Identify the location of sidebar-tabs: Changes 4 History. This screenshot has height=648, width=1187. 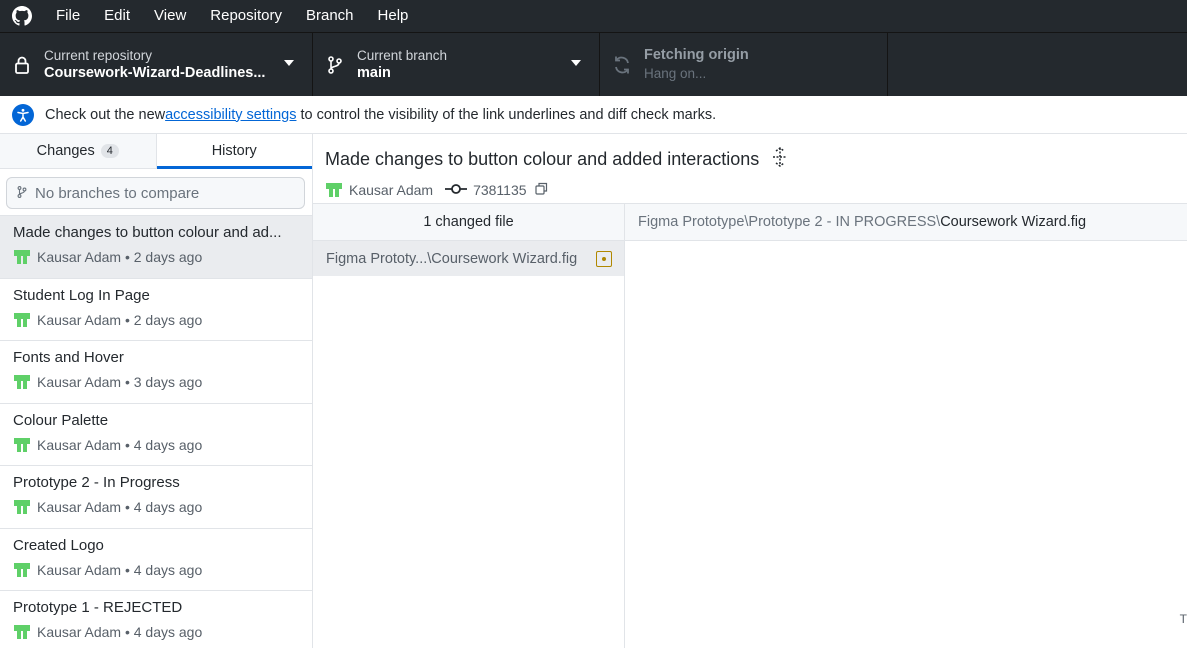
(156, 151).